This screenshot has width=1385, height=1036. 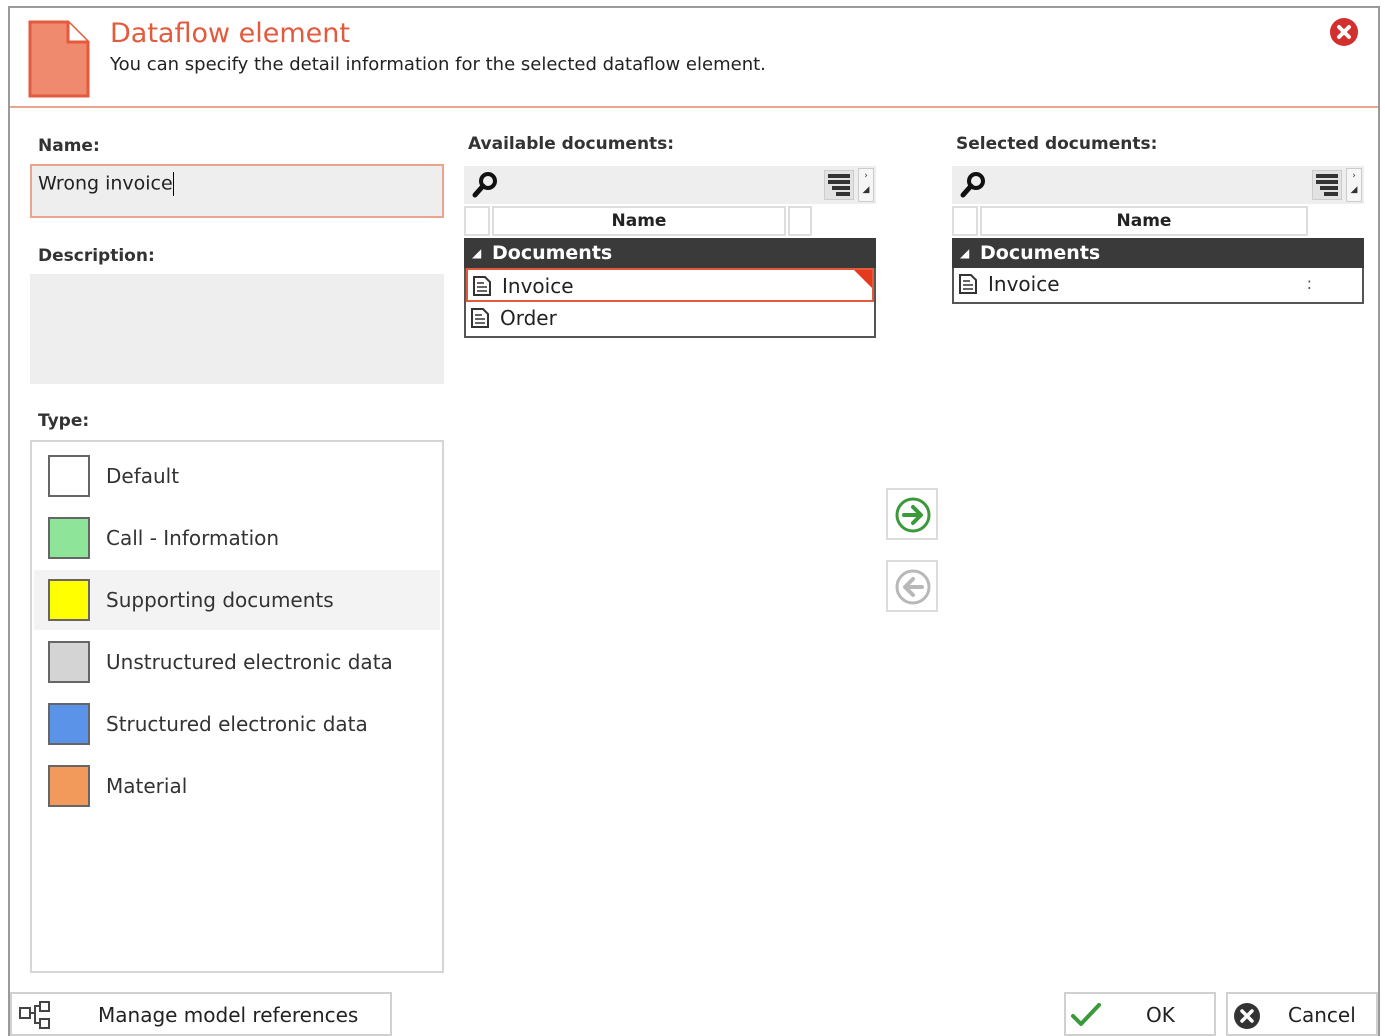 I want to click on type-item-label: Unstructured electronic data, so click(x=249, y=662).